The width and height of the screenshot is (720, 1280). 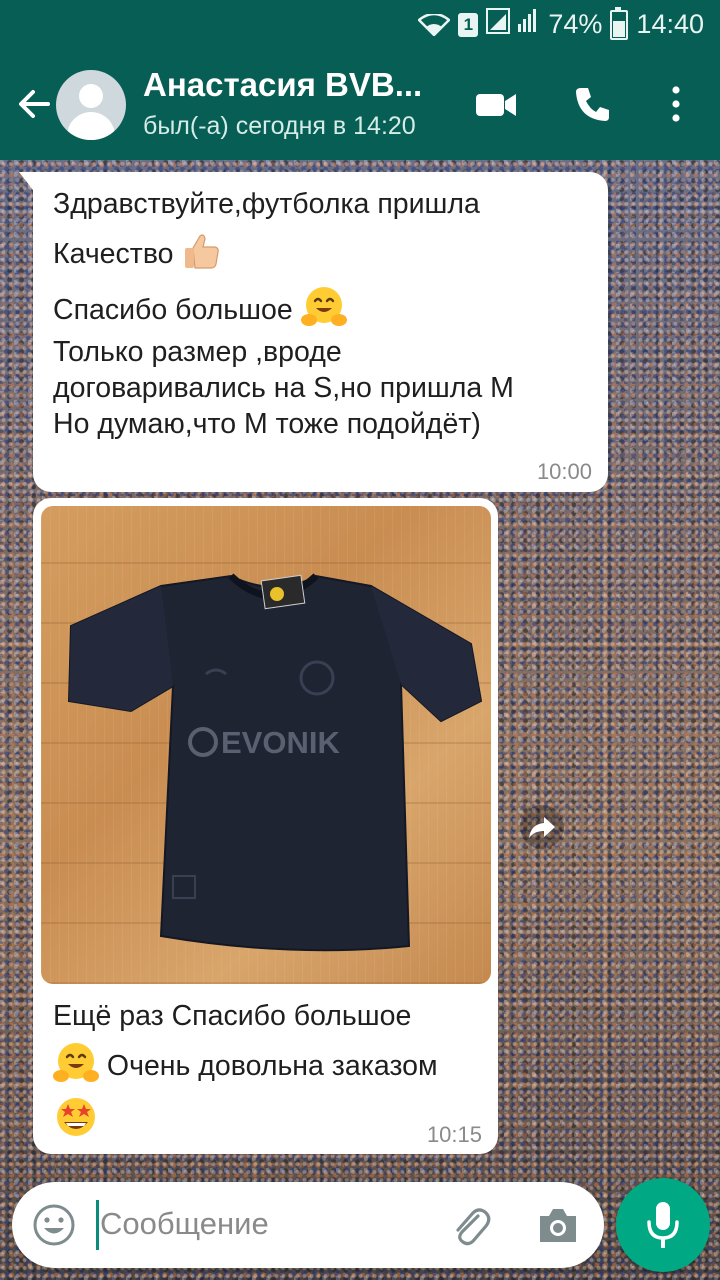 What do you see at coordinates (184, 1223) in the screenshot?
I see `message-placeholder: Сообщение` at bounding box center [184, 1223].